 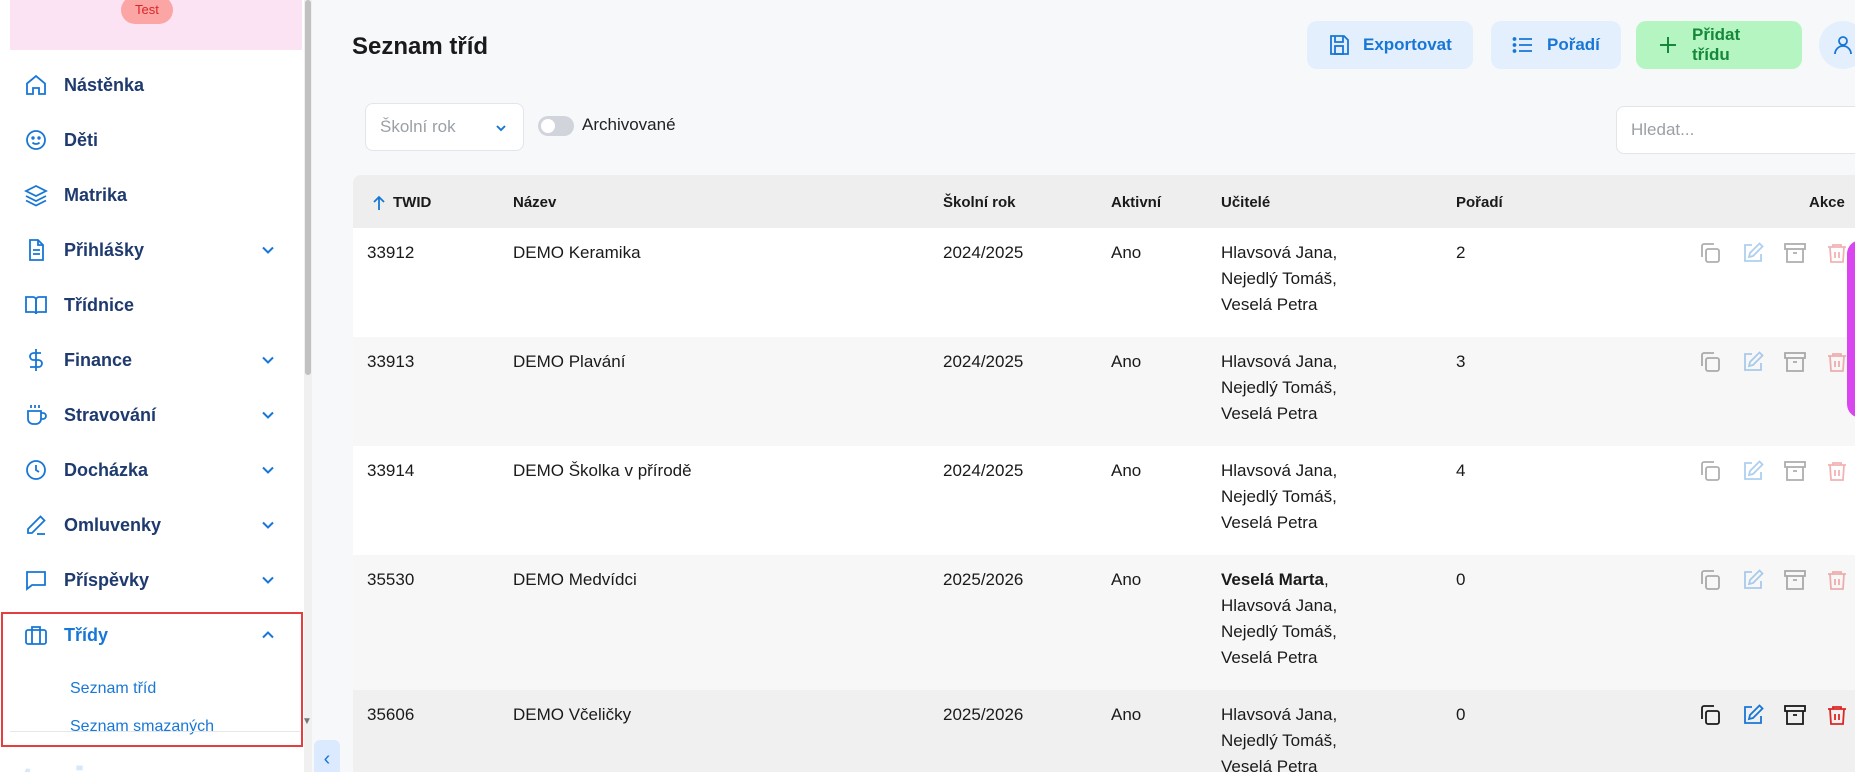 I want to click on column-header-twid: TWID, so click(x=412, y=202).